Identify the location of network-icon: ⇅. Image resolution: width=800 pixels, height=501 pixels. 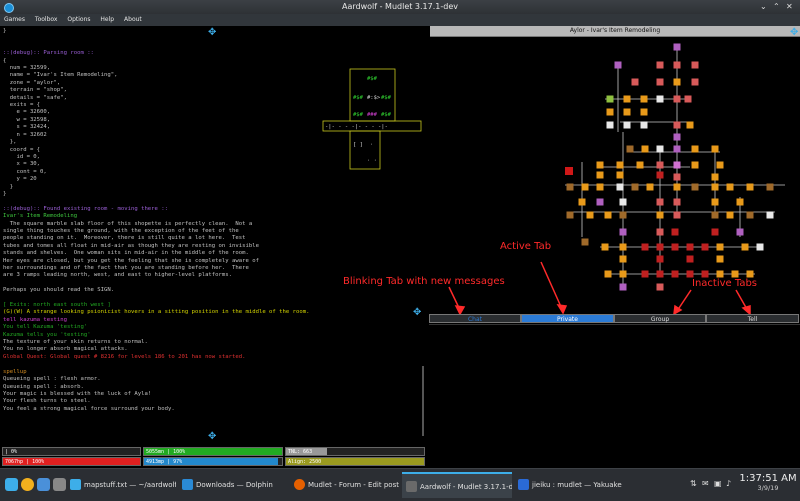
(693, 483).